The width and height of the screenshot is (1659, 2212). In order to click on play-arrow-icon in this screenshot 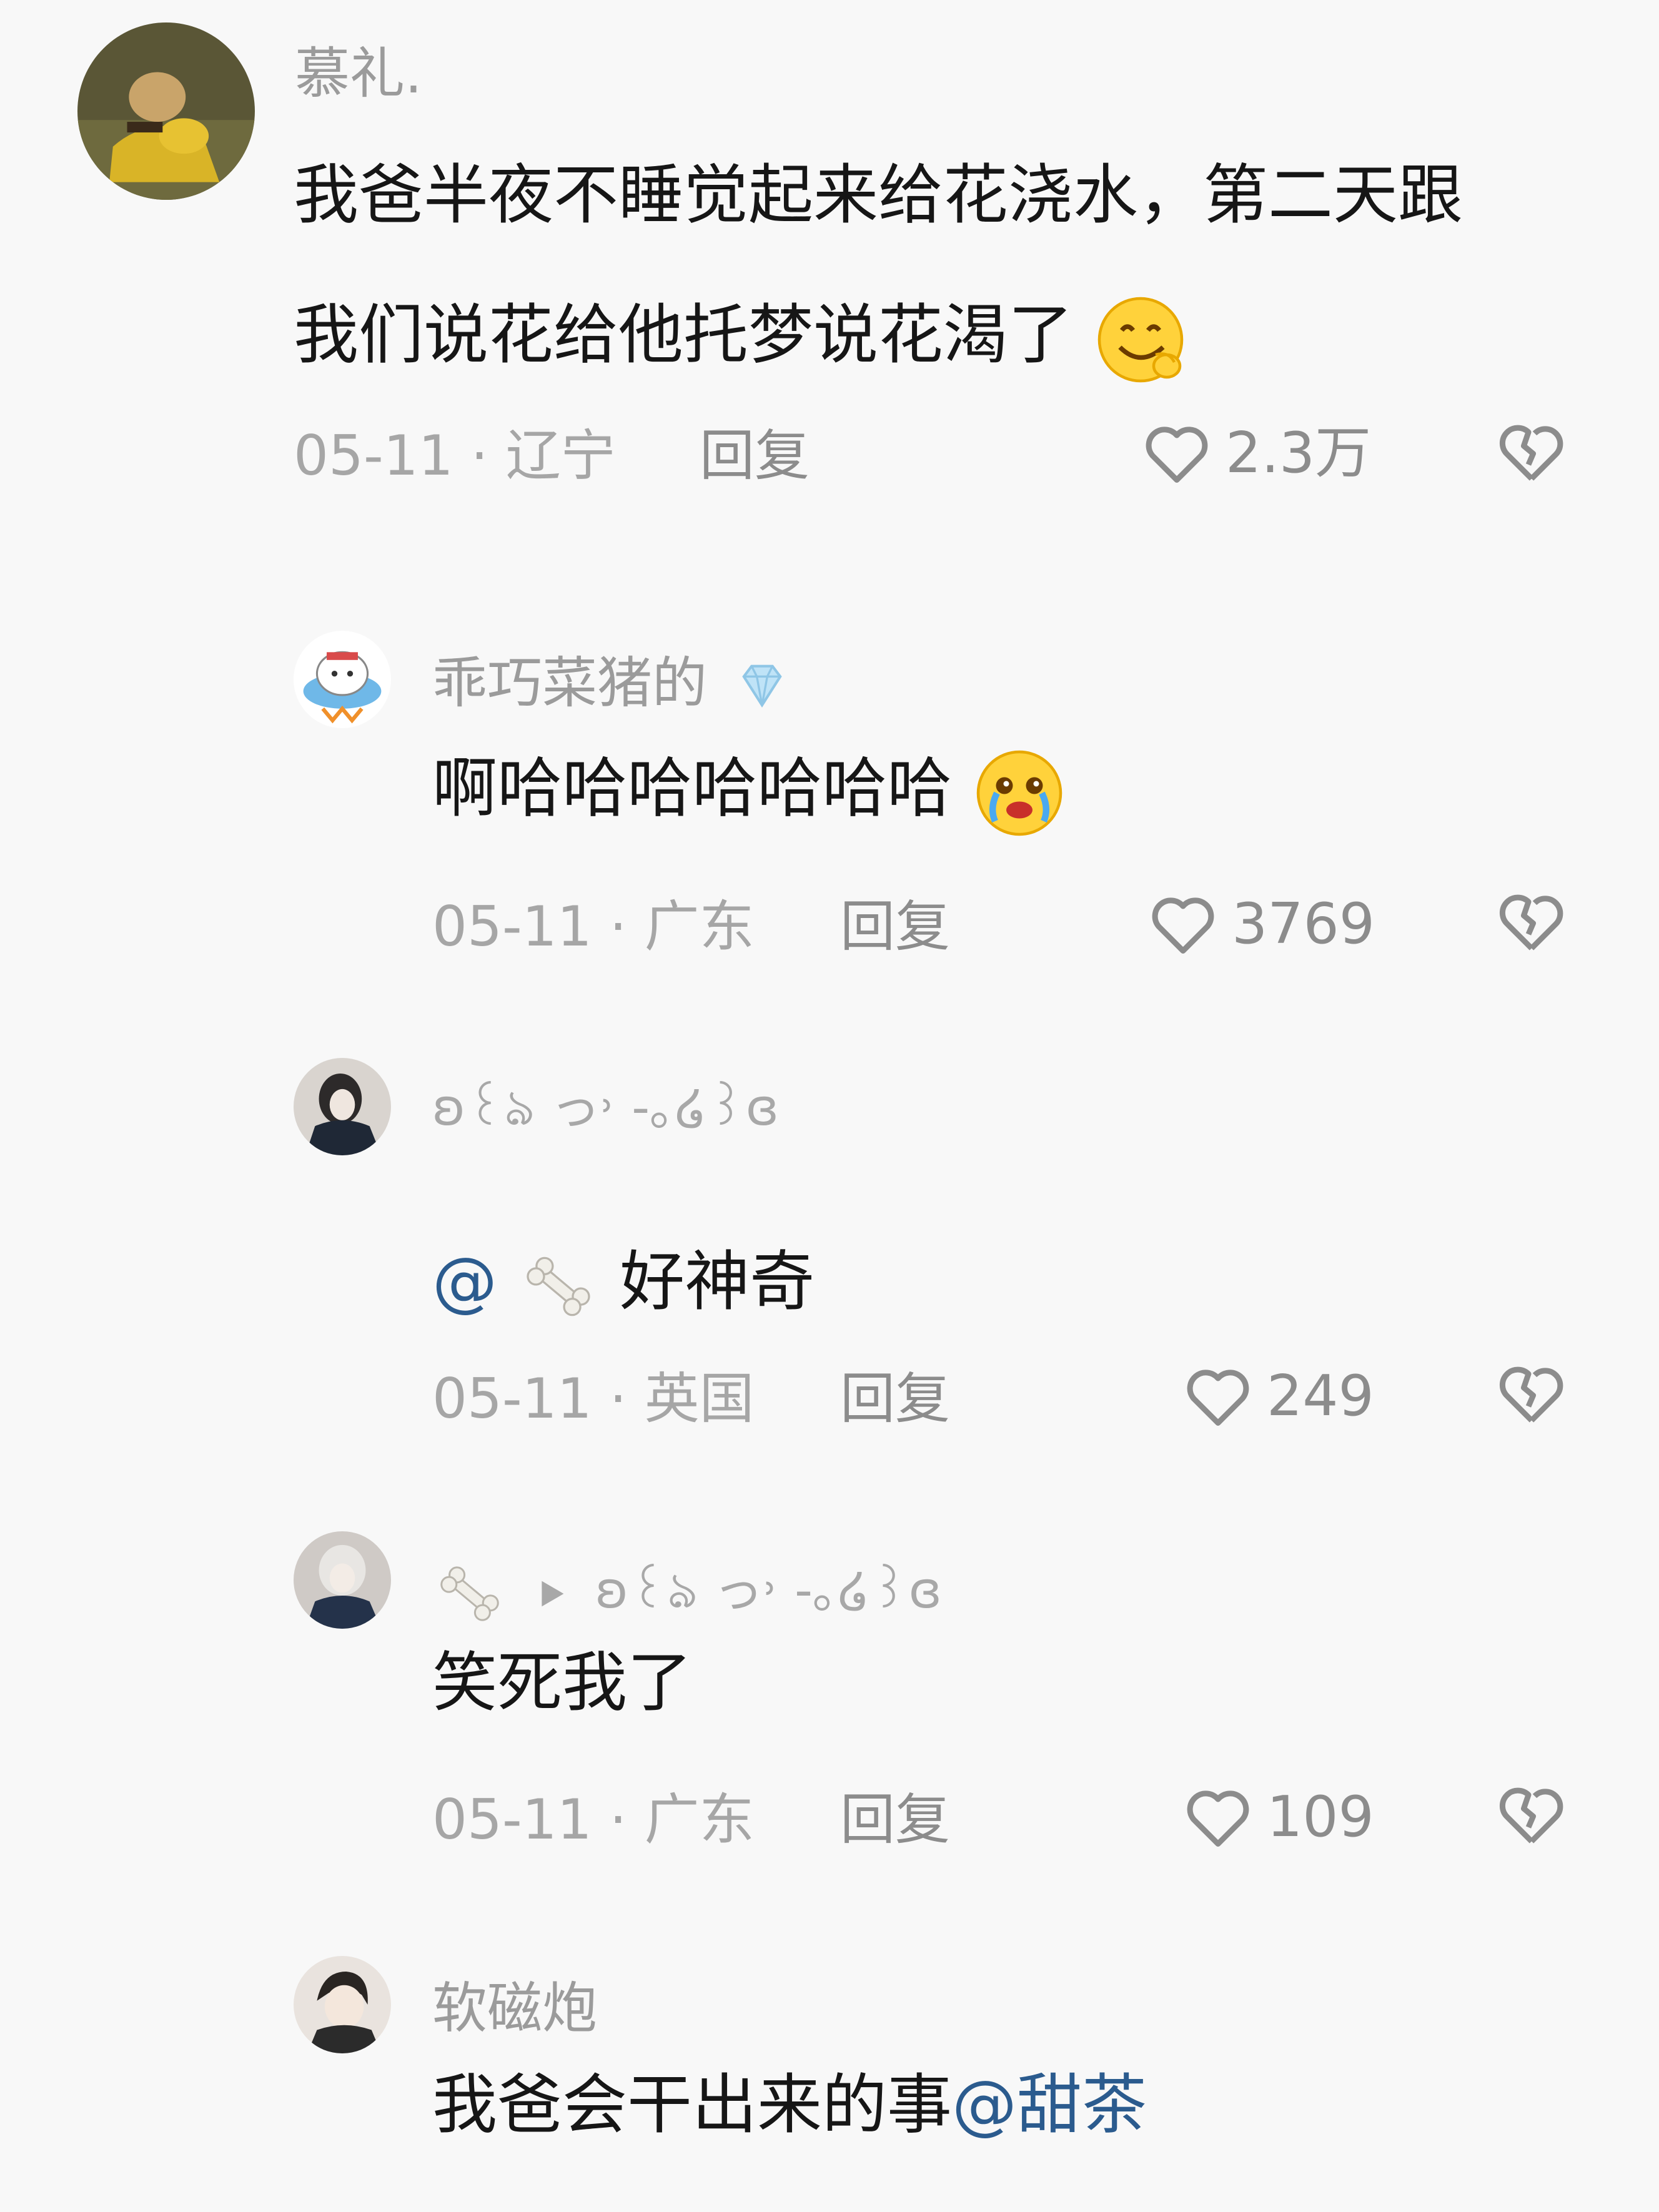, I will do `click(553, 1594)`.